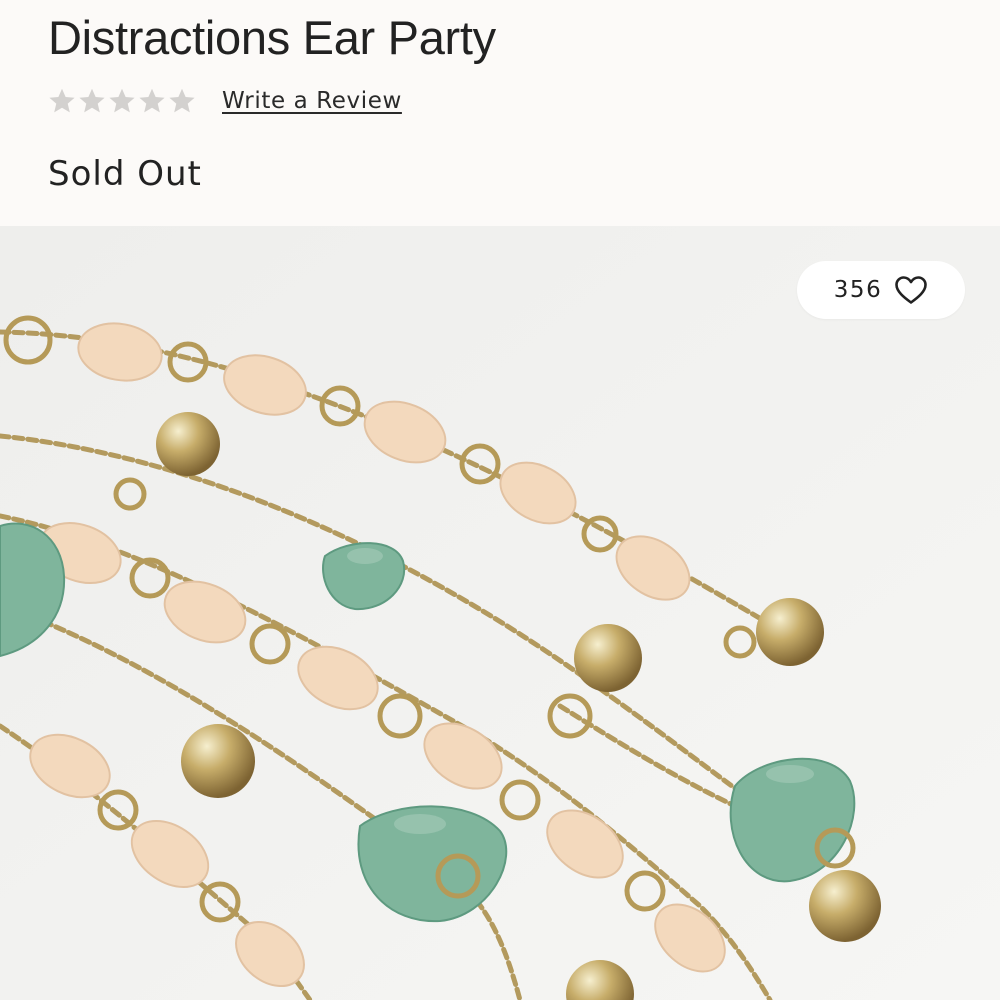 The width and height of the screenshot is (1000, 1000). What do you see at coordinates (272, 37) in the screenshot?
I see `product-title: Distractions Ear Party` at bounding box center [272, 37].